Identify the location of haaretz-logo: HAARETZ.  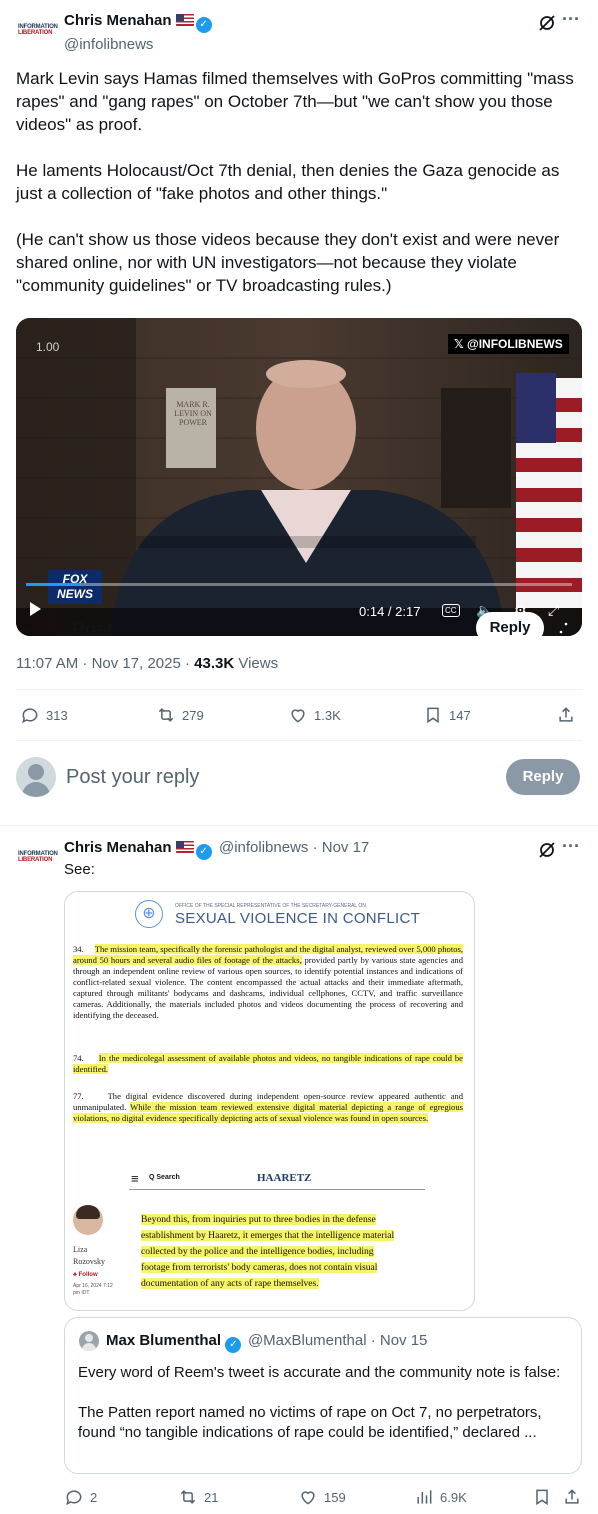
(284, 1178).